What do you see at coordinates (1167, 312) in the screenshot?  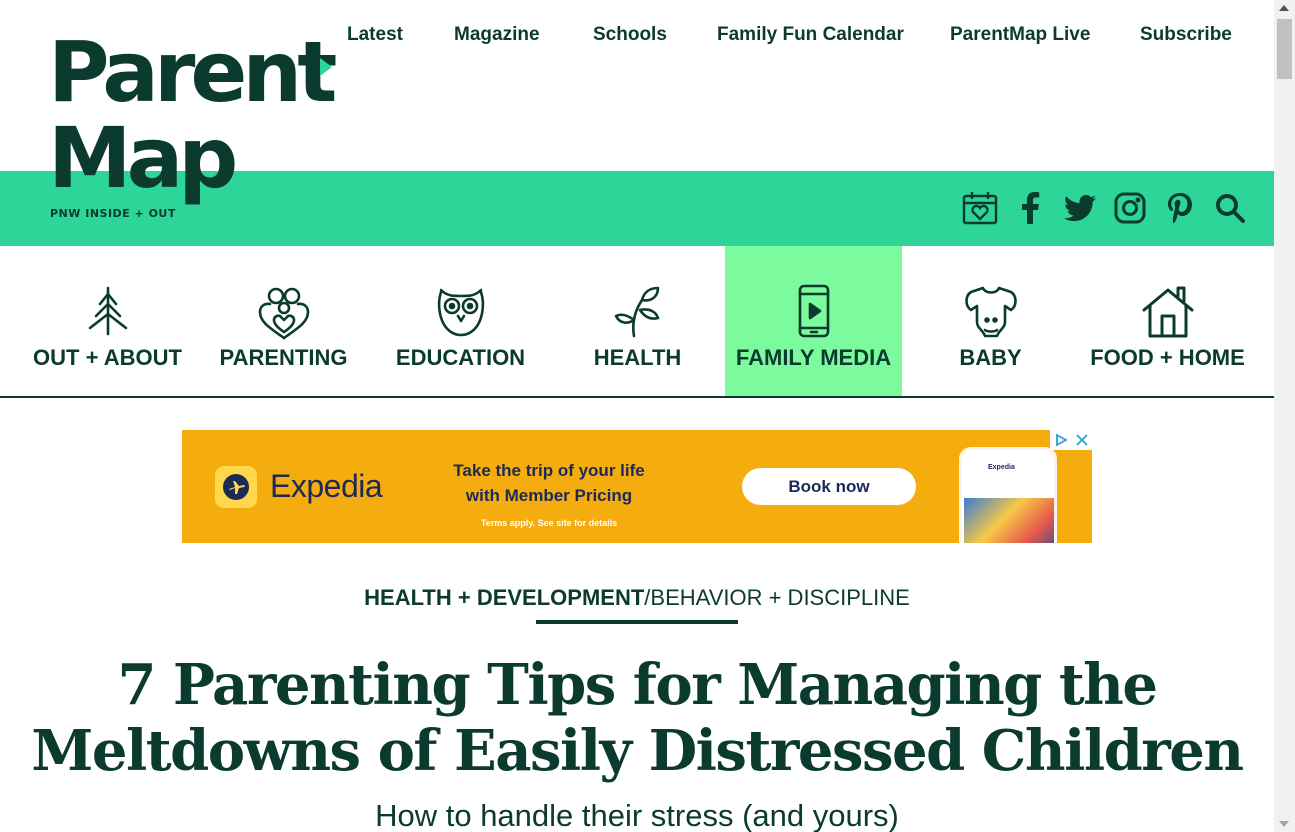 I see `house-icon` at bounding box center [1167, 312].